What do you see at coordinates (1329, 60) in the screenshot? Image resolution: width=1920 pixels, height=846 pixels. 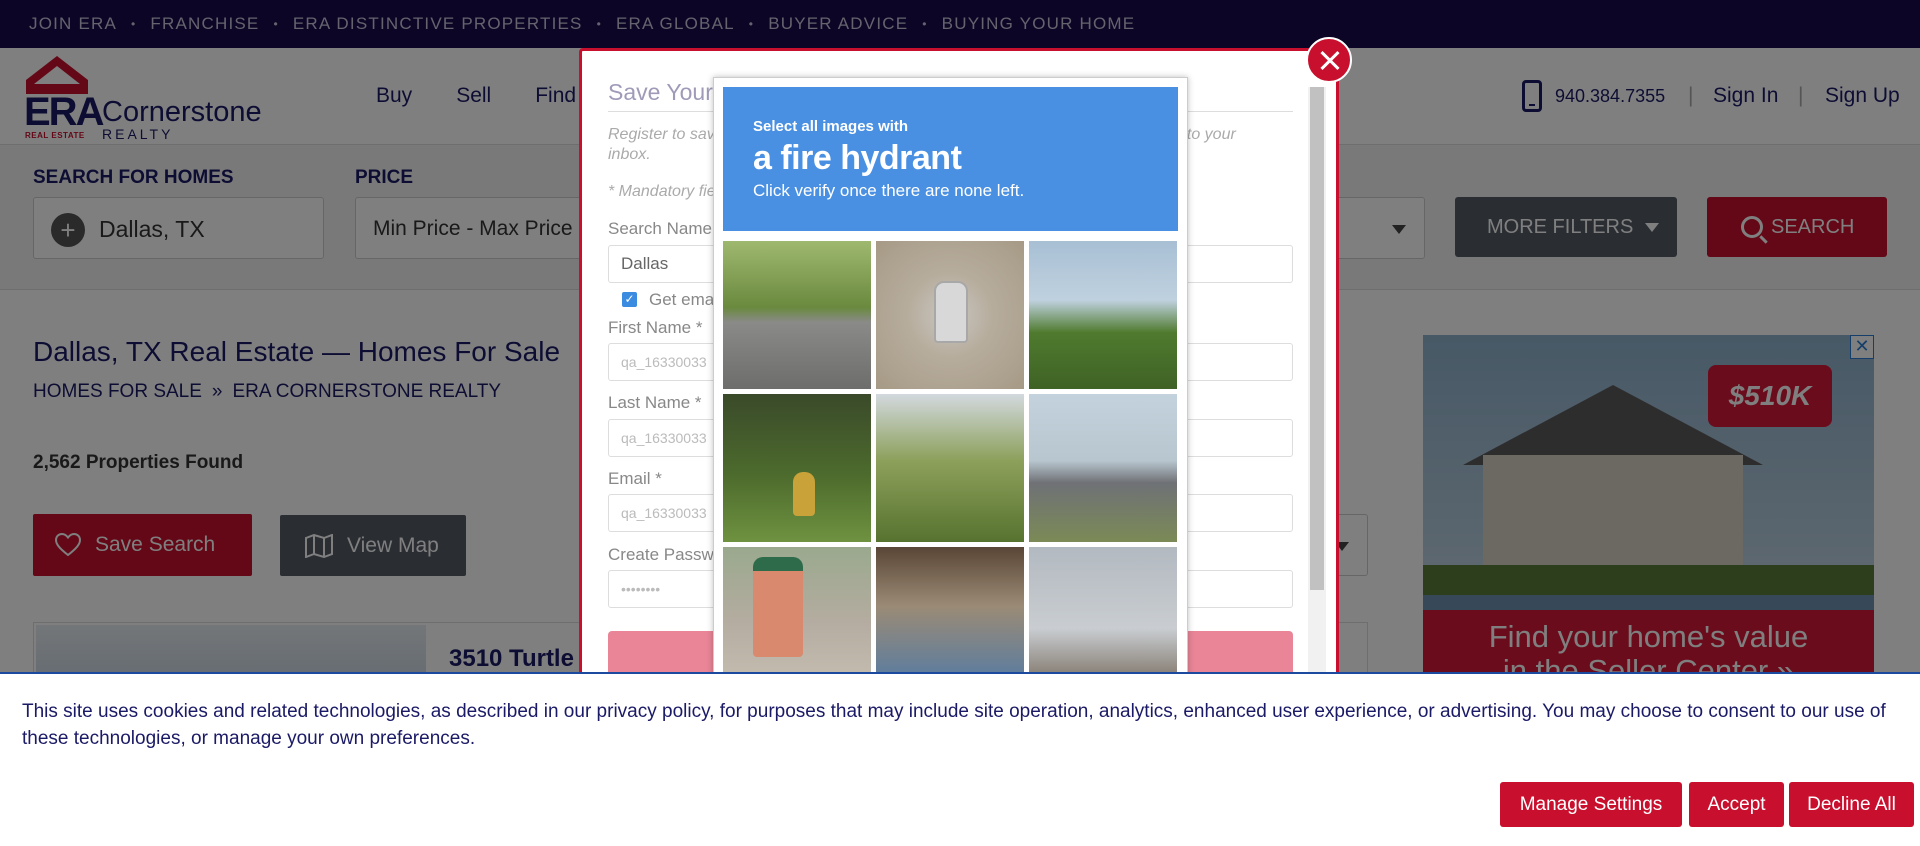 I see `close-icon` at bounding box center [1329, 60].